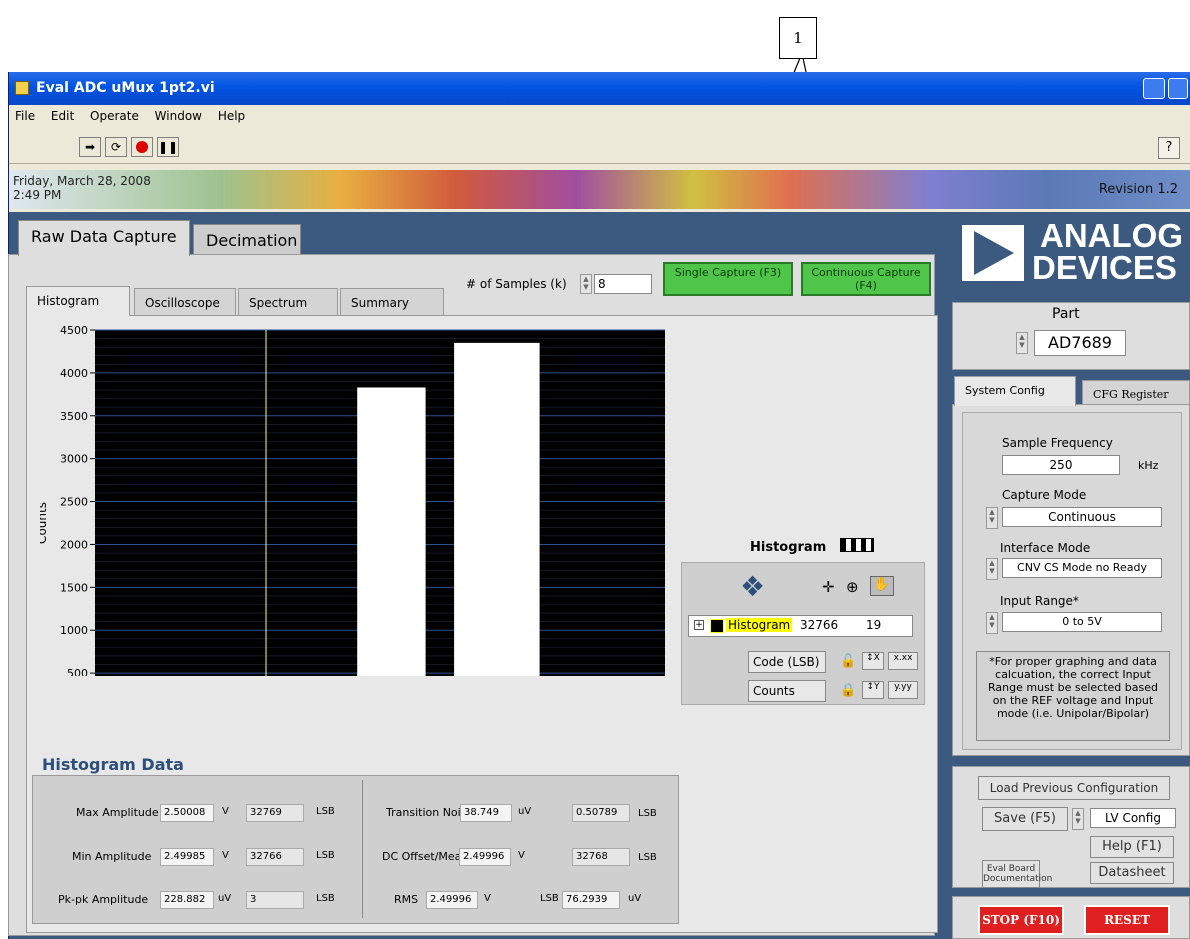 This screenshot has width=1190, height=939. I want to click on y-lock-icon: 🔒, so click(848, 690).